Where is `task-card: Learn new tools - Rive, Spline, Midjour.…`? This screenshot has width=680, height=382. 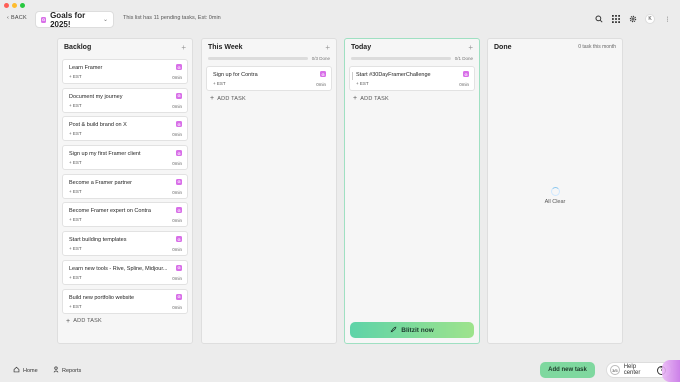
task-card: Learn new tools - Rive, Spline, Midjour.… is located at coordinates (125, 272).